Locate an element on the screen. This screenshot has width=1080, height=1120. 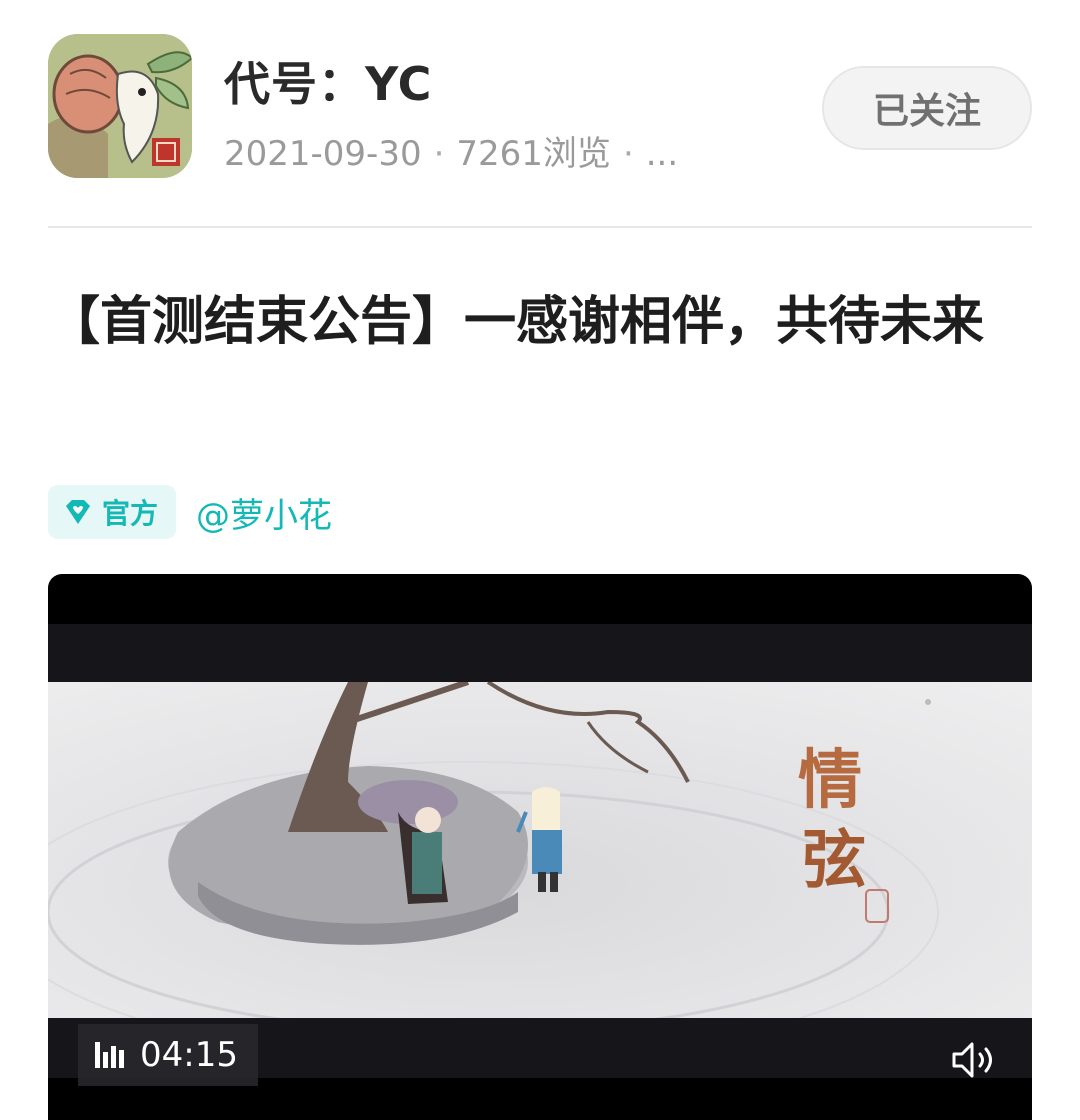
game-logo-icon is located at coordinates (120, 106).